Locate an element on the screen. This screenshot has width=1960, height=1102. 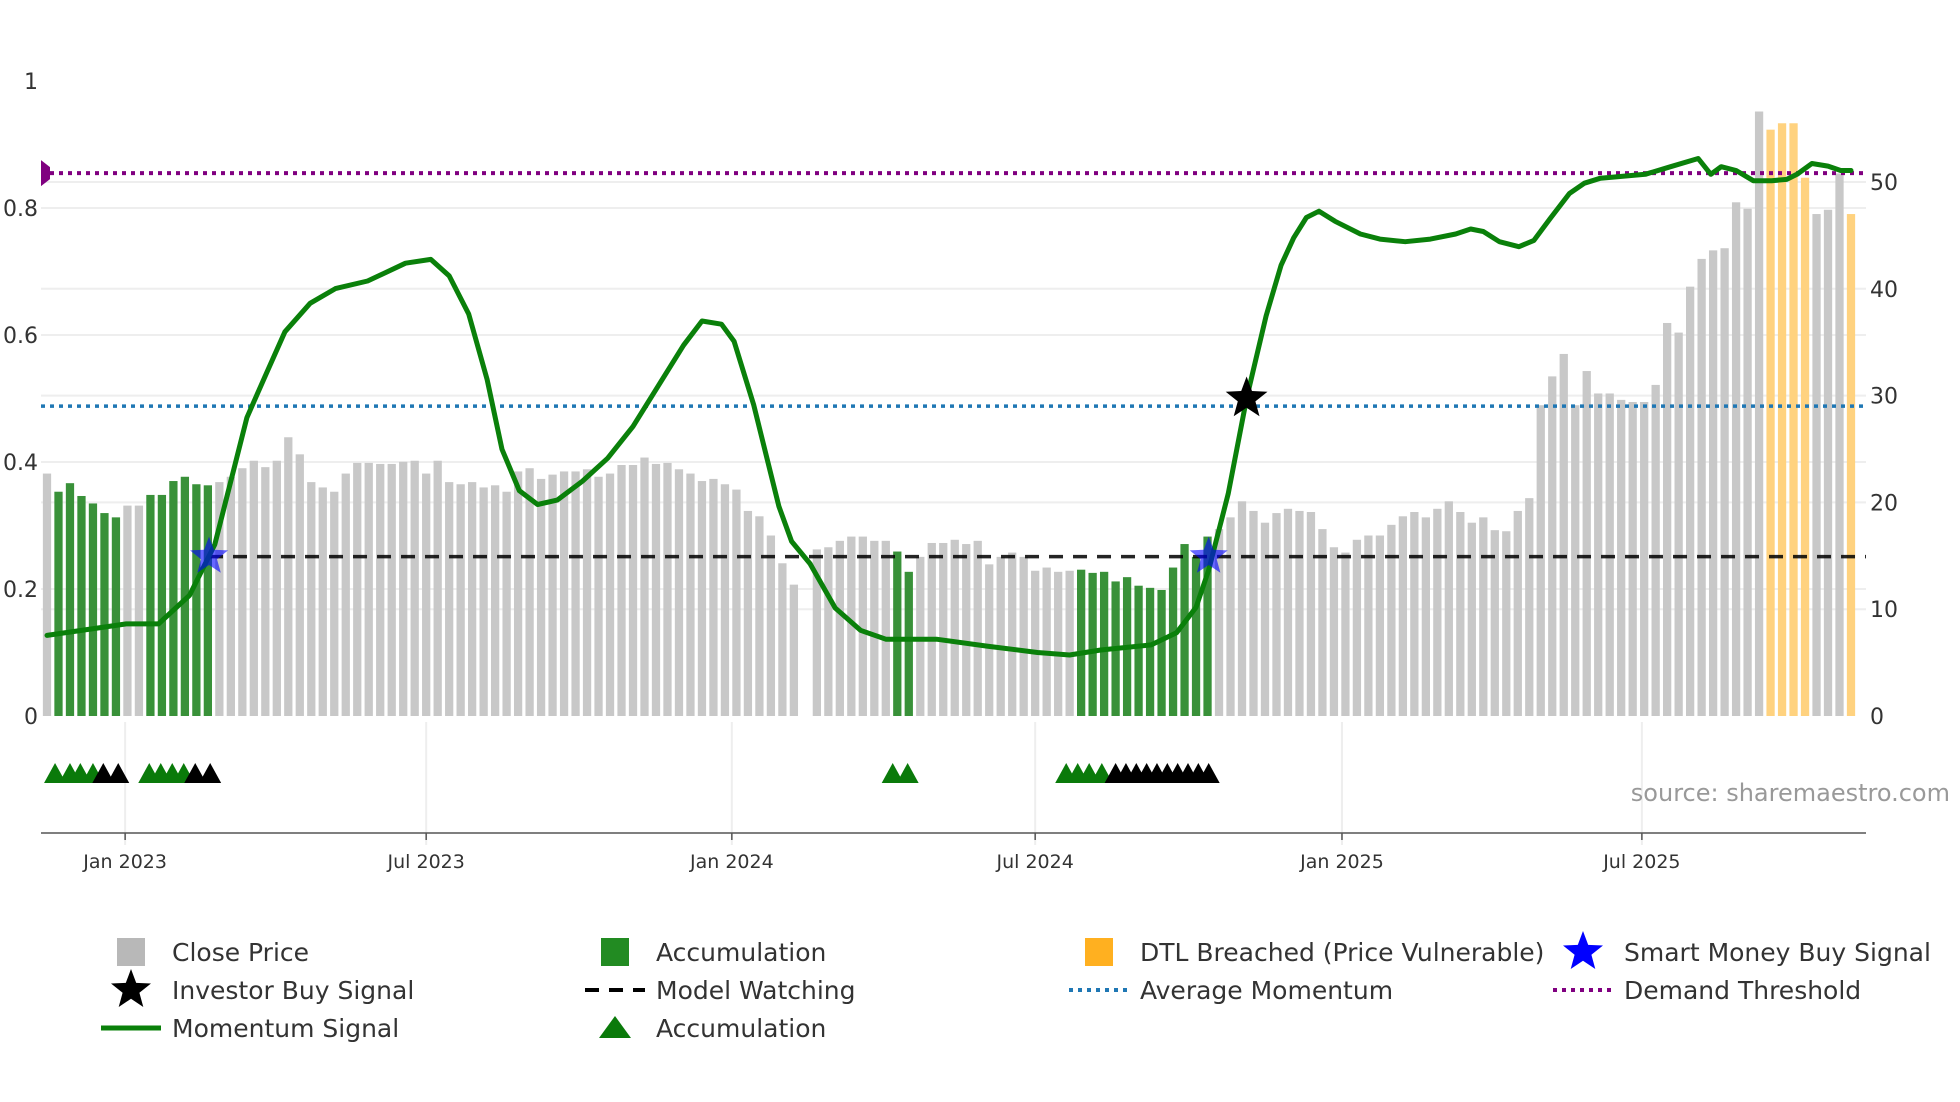
left-axis-tick-label: 1 is located at coordinates (31, 82).